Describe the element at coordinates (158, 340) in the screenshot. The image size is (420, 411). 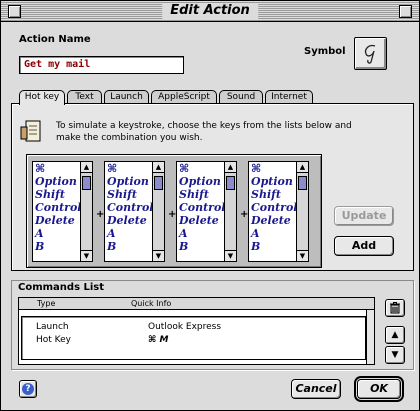
I see `row-info: ⌘ M` at that location.